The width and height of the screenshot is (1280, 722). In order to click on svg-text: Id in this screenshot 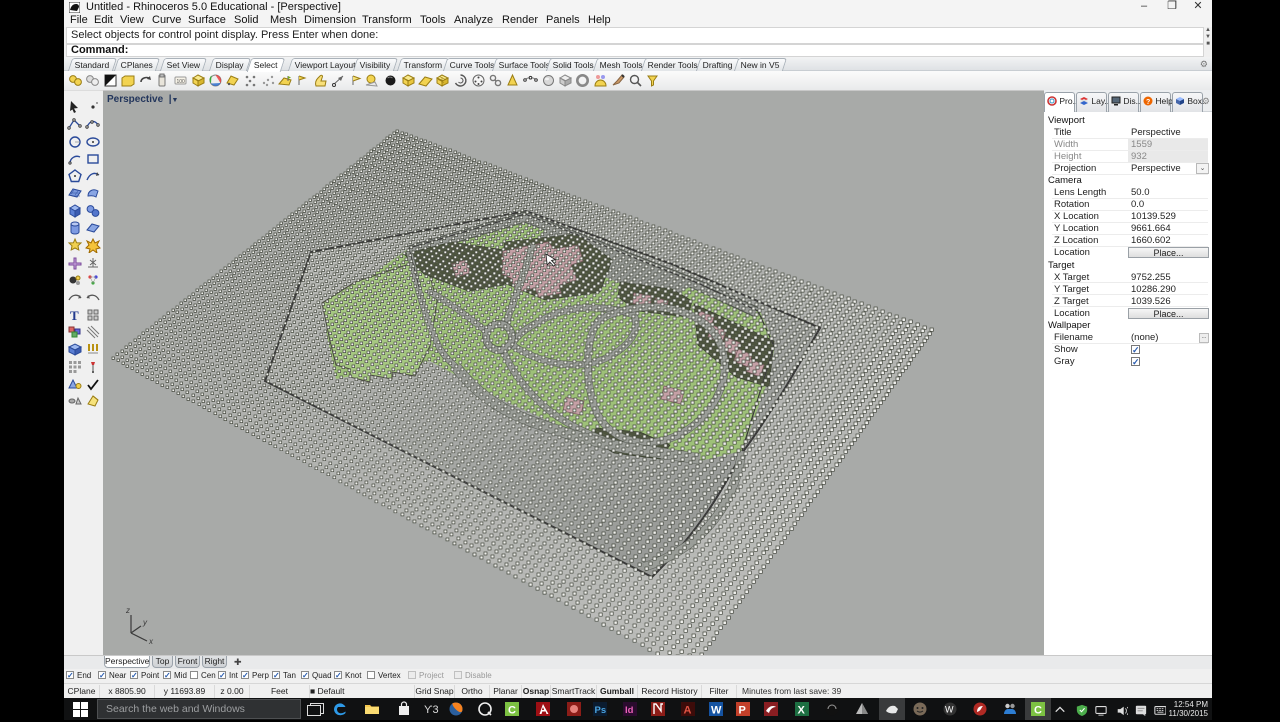, I will do `click(629, 710)`.